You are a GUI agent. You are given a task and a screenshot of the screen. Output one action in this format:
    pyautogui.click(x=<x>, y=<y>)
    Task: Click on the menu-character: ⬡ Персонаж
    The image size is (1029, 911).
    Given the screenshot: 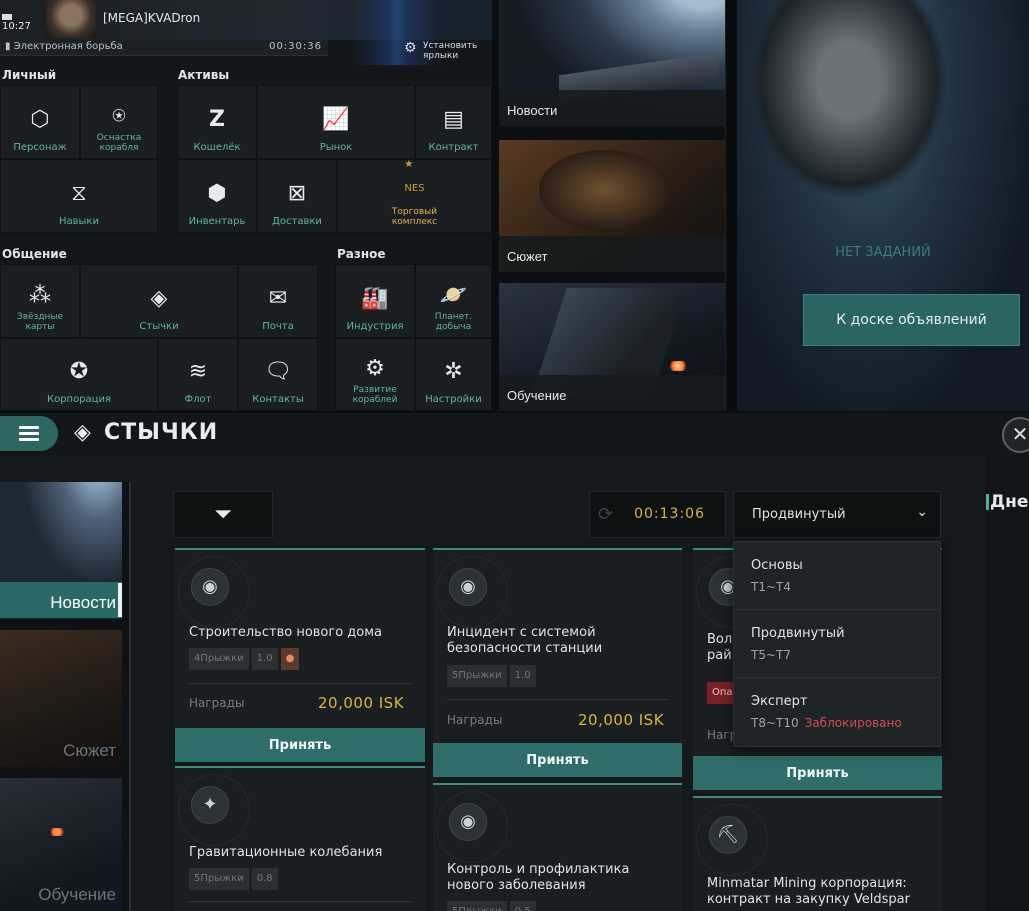 What is the action you would take?
    pyautogui.click(x=40, y=122)
    